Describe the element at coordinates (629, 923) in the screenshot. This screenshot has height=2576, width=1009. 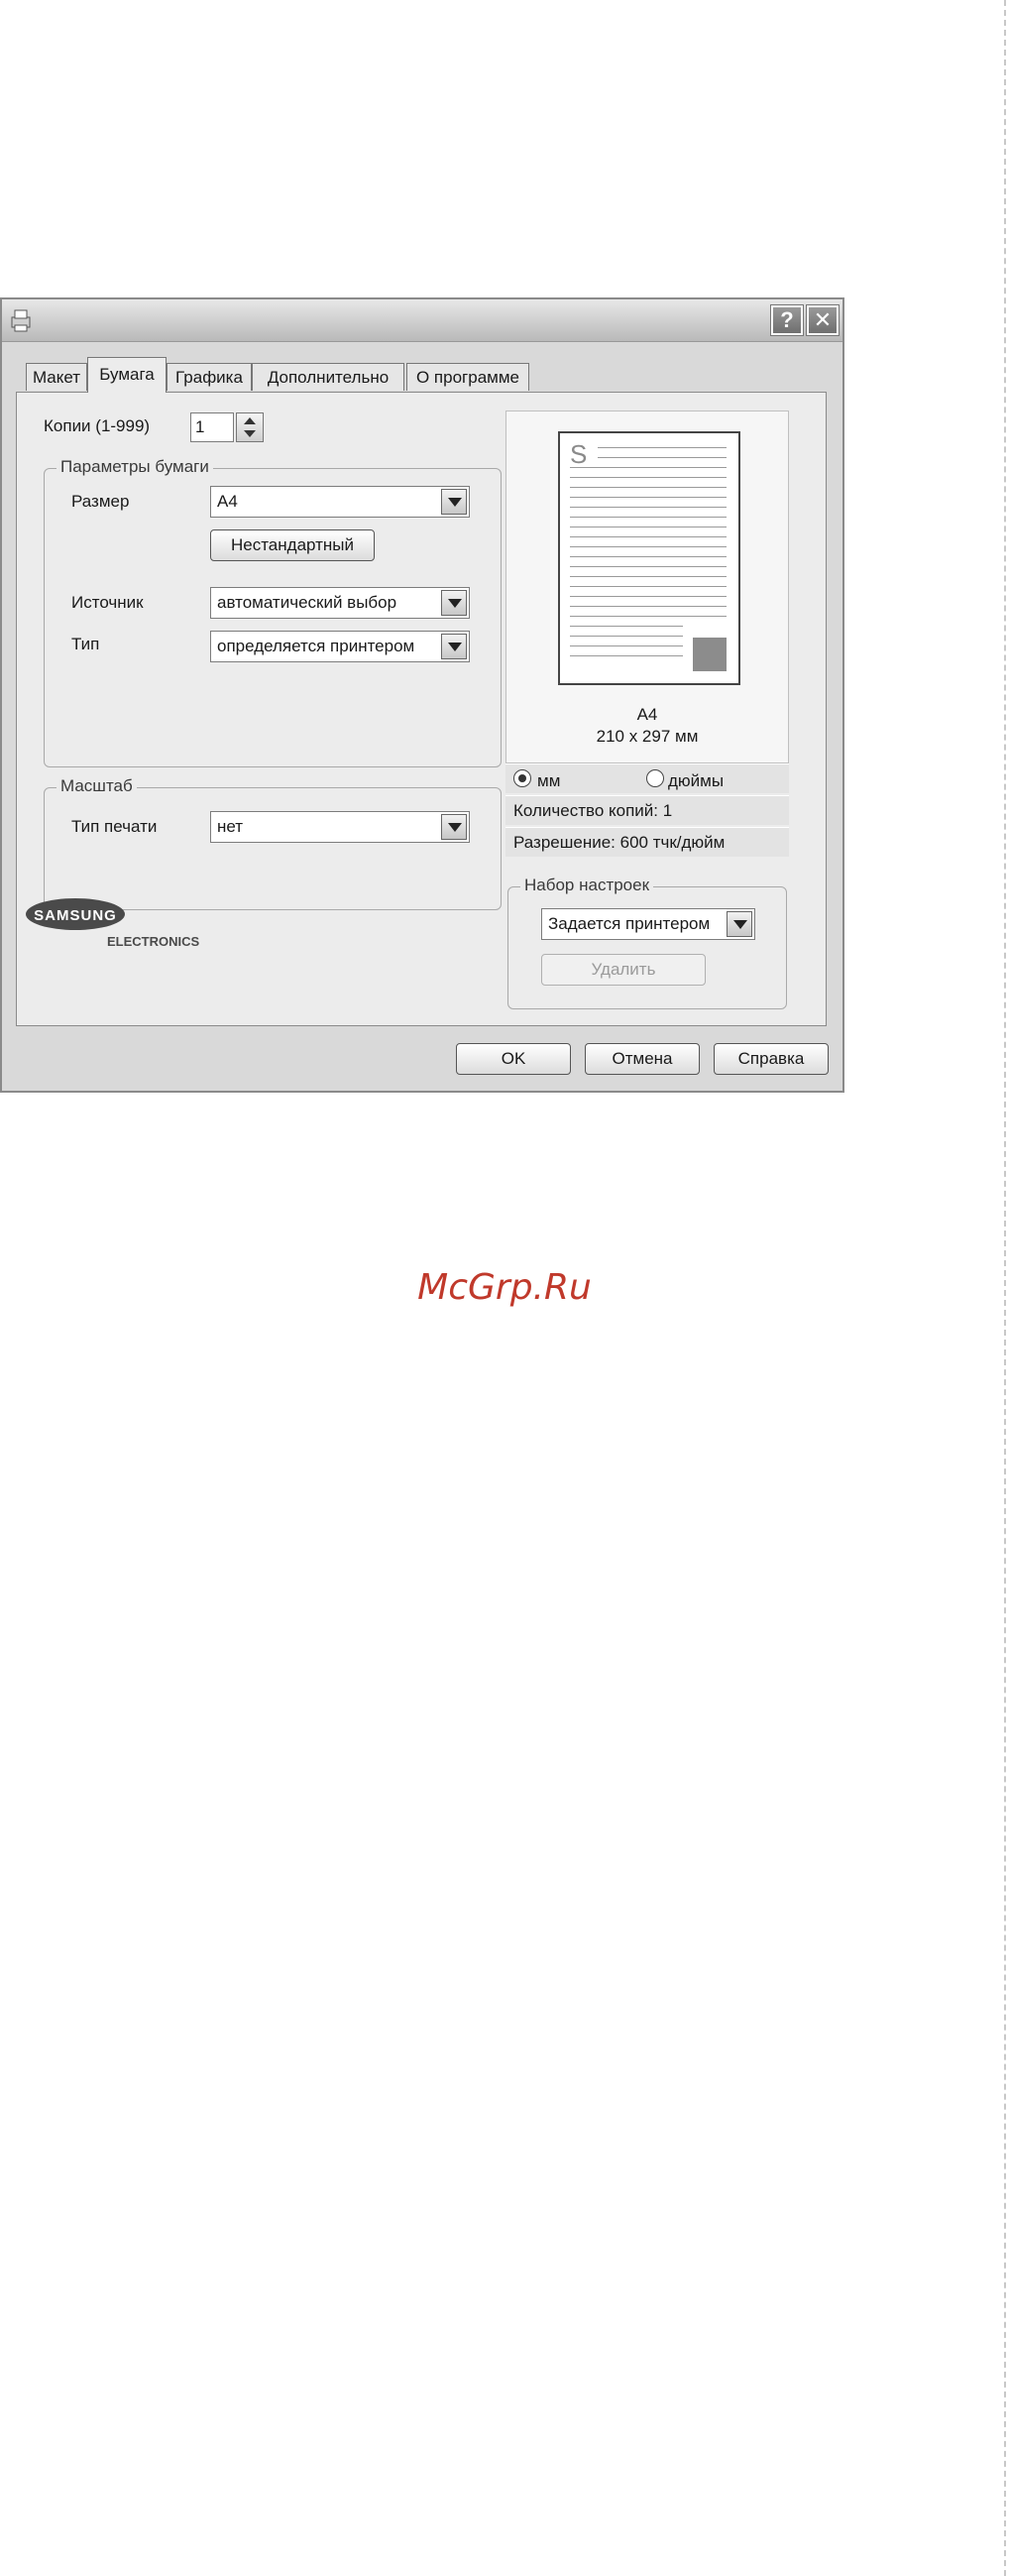
I see `preset-select-value: Задается принтером` at that location.